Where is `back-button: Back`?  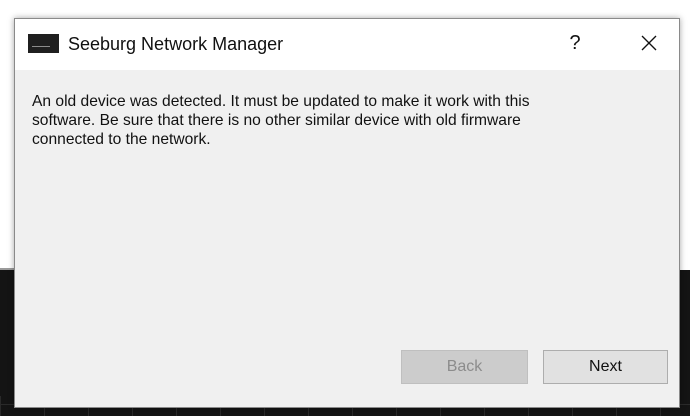
back-button: Back is located at coordinates (464, 367).